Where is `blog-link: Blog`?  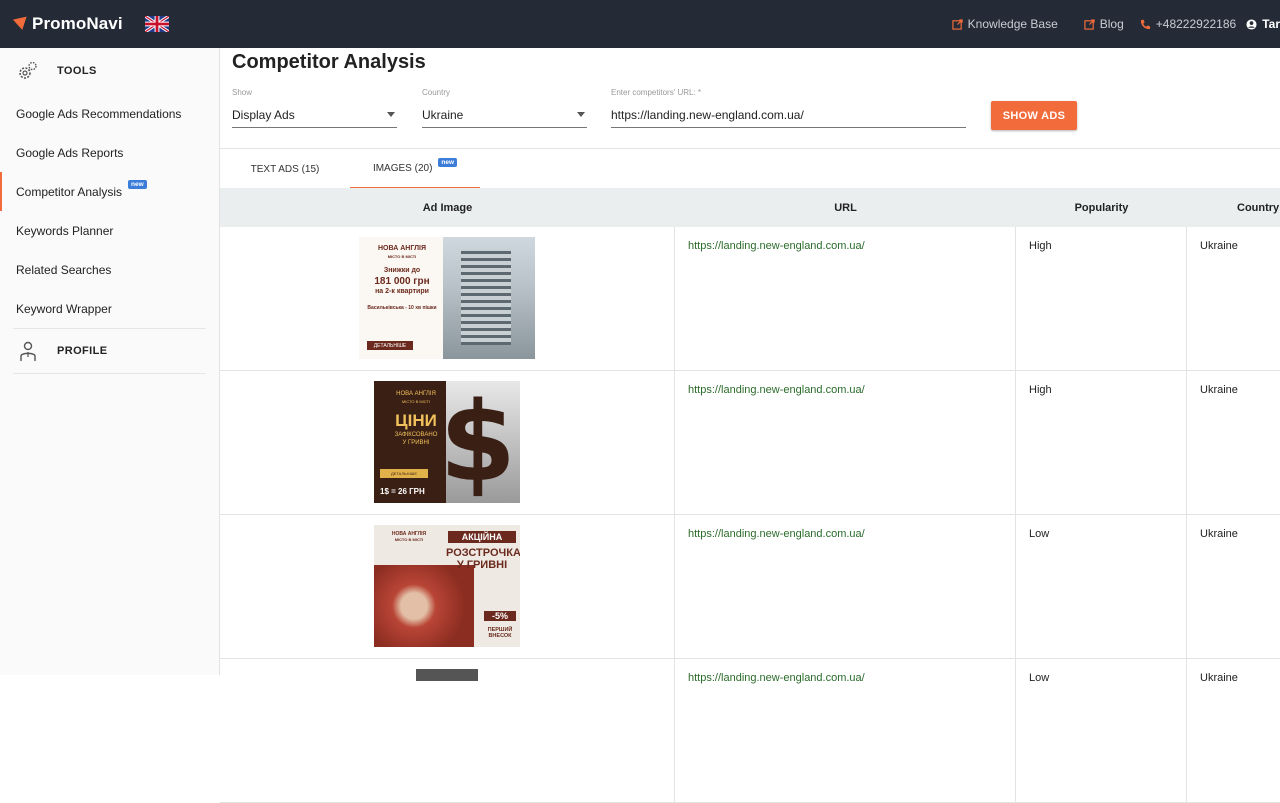 blog-link: Blog is located at coordinates (1104, 24).